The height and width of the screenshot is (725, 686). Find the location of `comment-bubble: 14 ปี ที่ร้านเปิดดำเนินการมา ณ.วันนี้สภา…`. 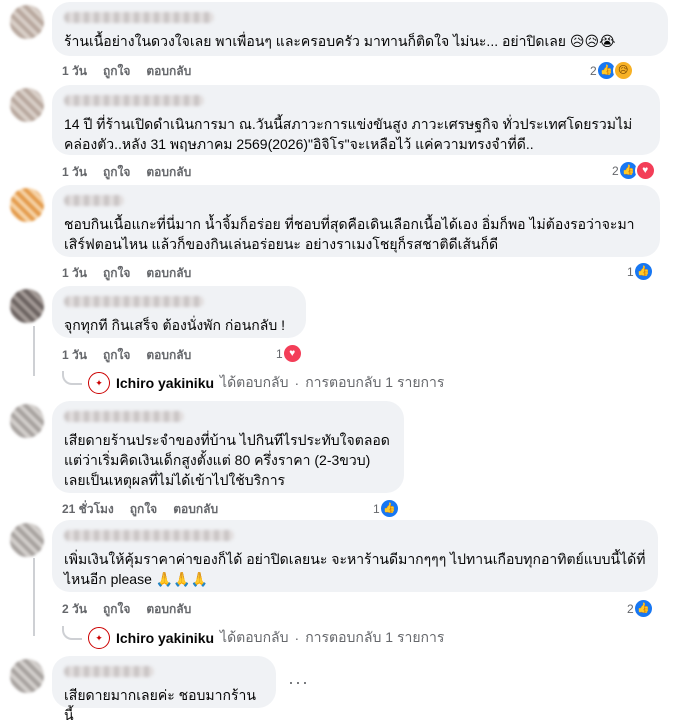

comment-bubble: 14 ปี ที่ร้านเปิดดำเนินการมา ณ.วันนี้สภา… is located at coordinates (356, 120).